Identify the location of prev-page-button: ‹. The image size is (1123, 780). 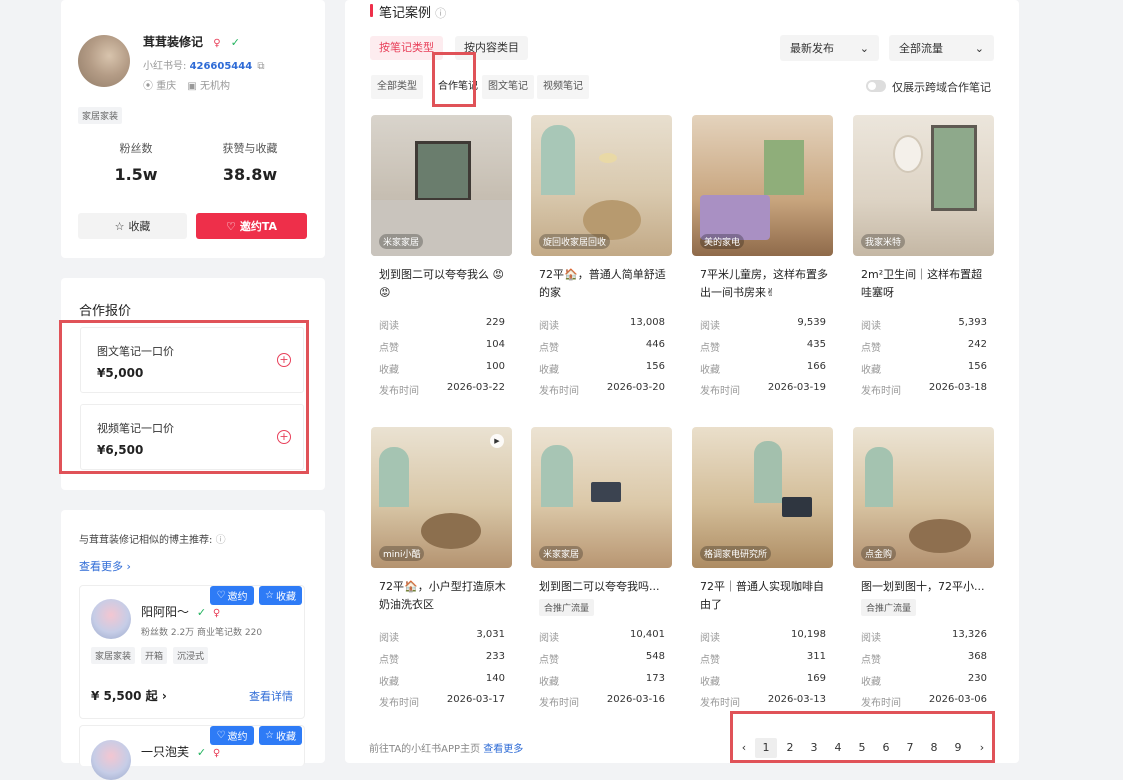
(744, 748).